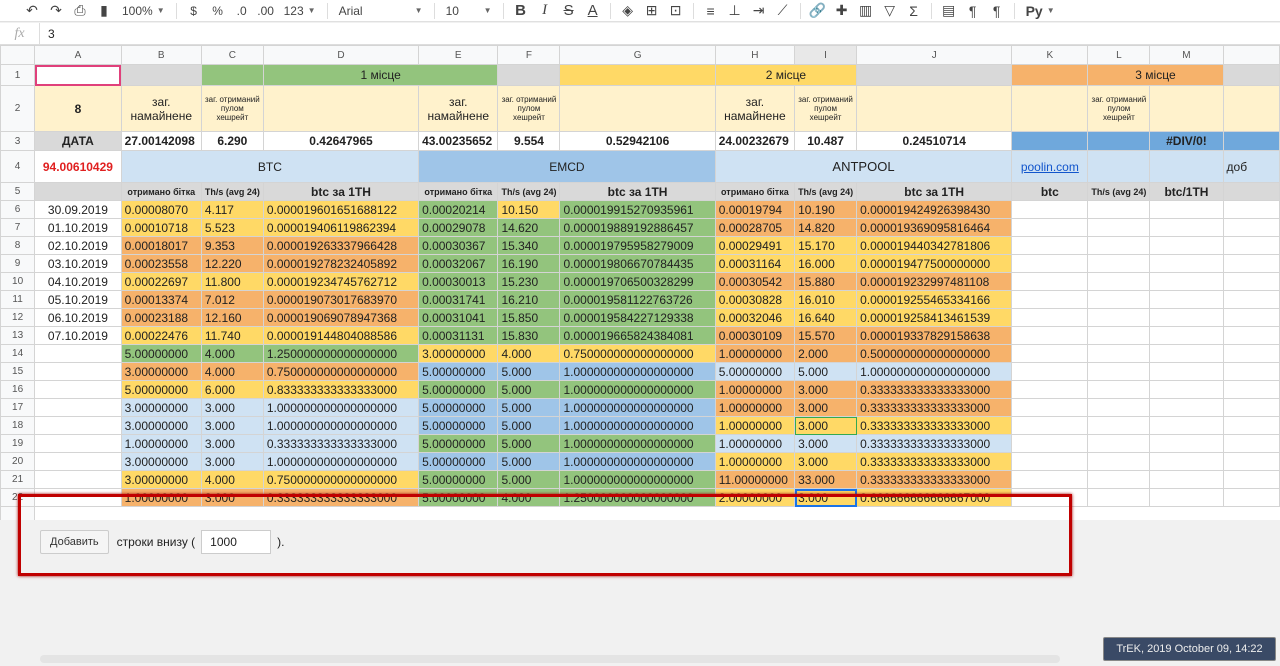  Describe the element at coordinates (47, 34) in the screenshot. I see `formula-input: 3` at that location.